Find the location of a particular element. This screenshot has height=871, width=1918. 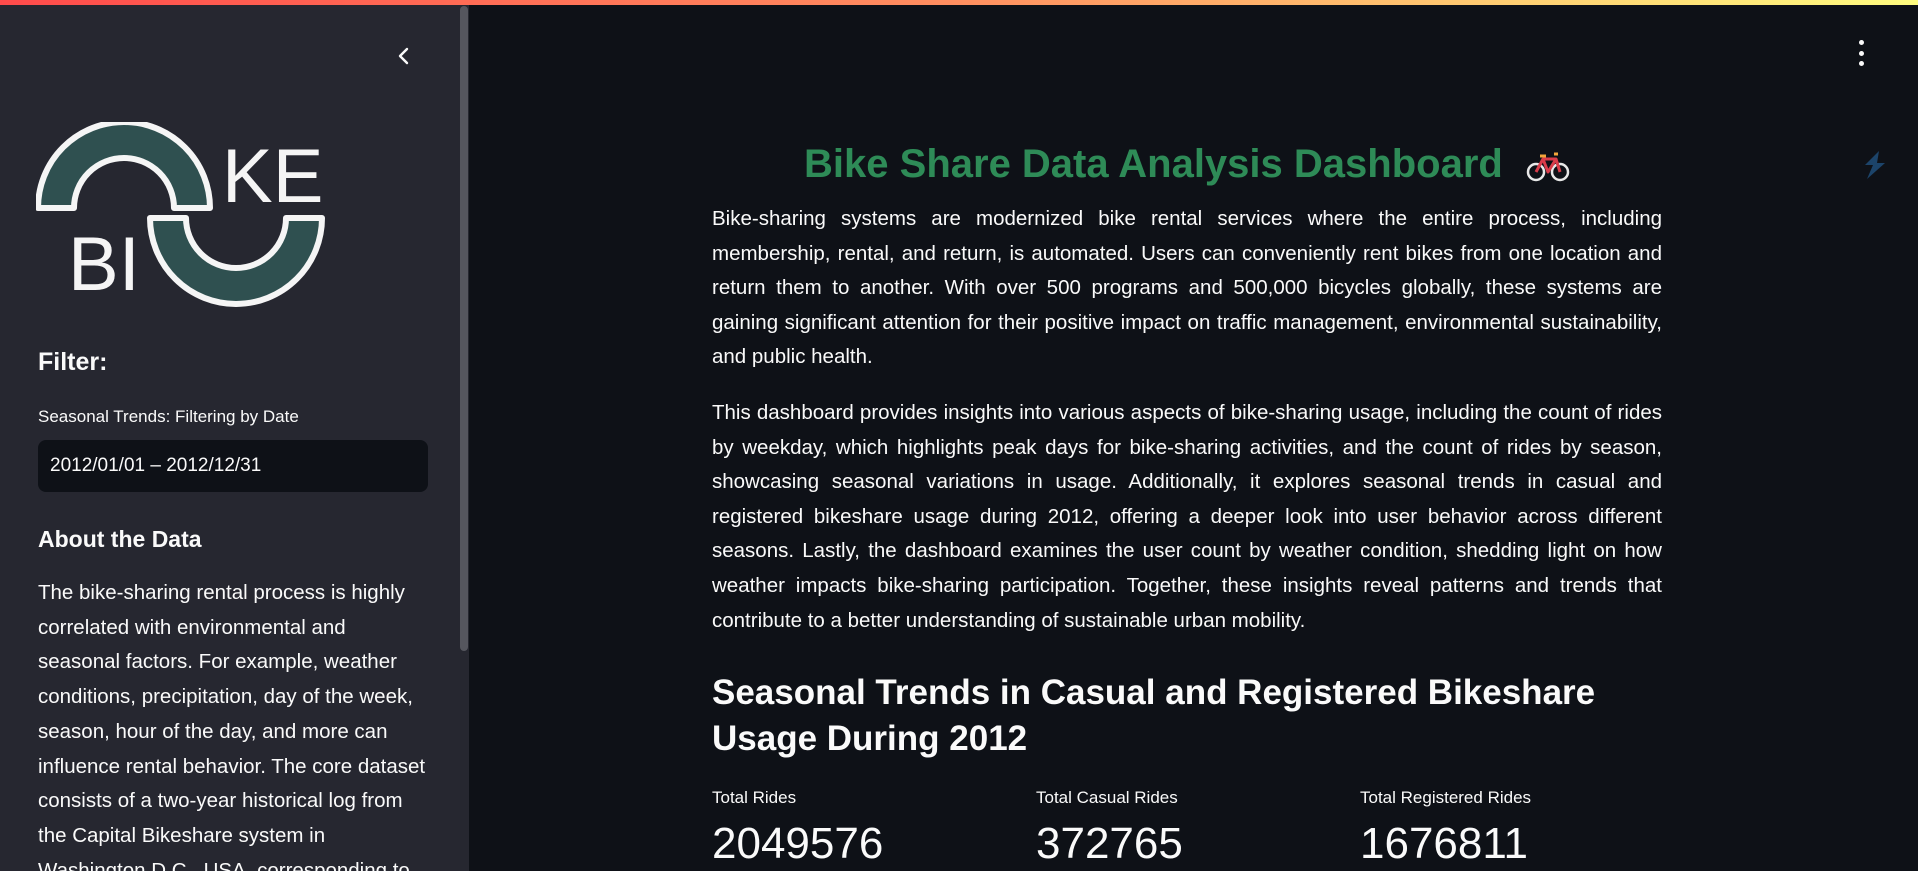

metric-total-rides: Total Rides 2049576 is located at coordinates (797, 828).